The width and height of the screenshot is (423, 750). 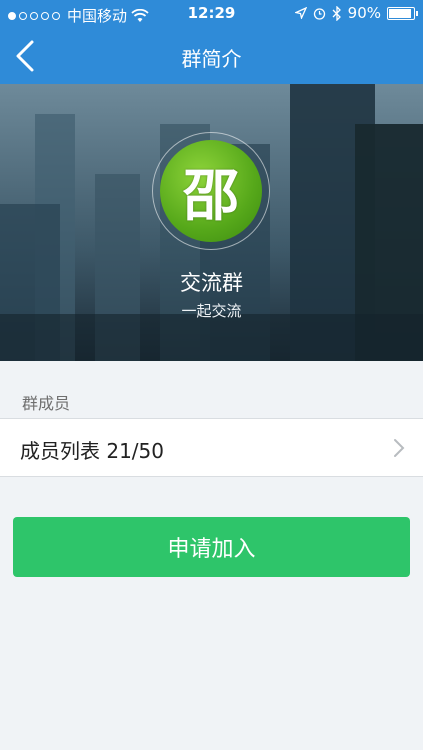 What do you see at coordinates (211, 547) in the screenshot?
I see `join-group-button: 申请加入` at bounding box center [211, 547].